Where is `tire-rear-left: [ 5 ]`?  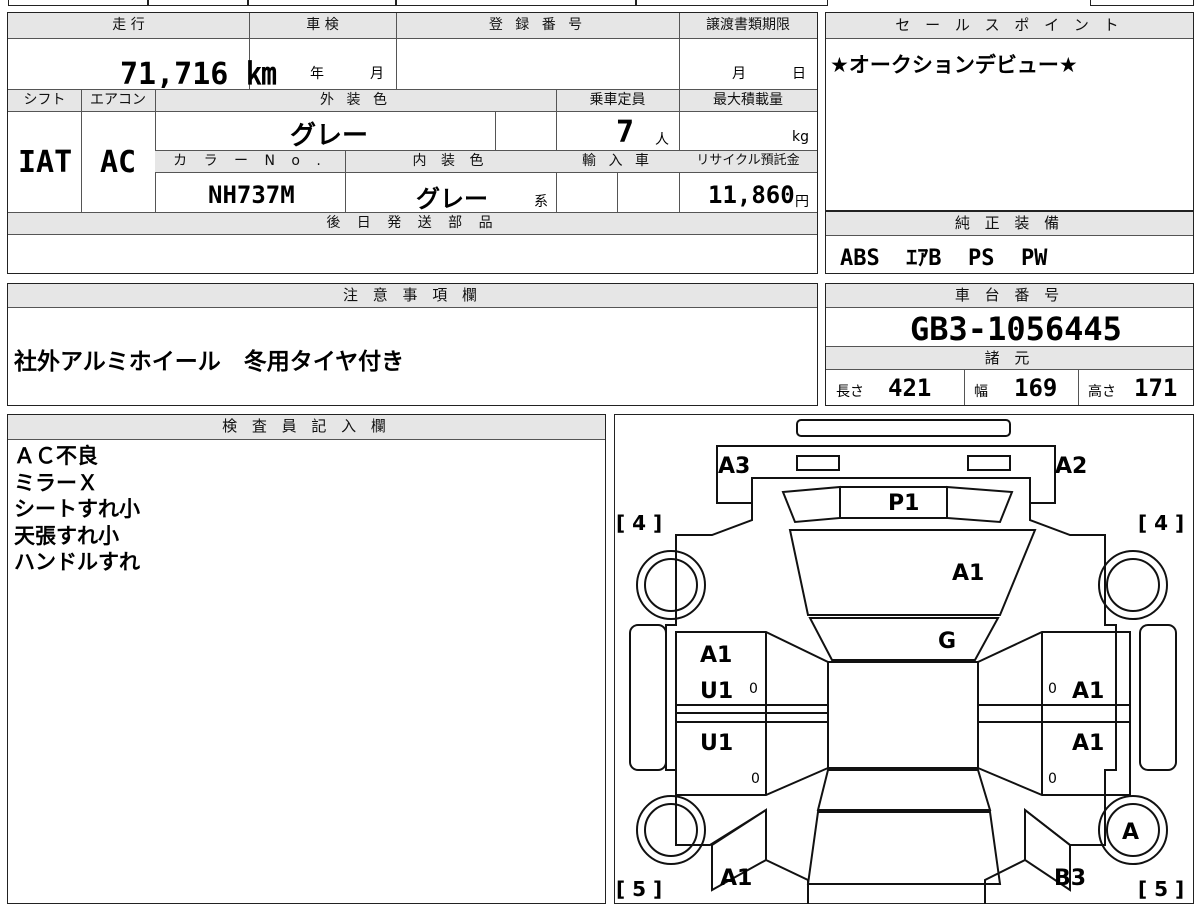 tire-rear-left: [ 5 ] is located at coordinates (639, 889).